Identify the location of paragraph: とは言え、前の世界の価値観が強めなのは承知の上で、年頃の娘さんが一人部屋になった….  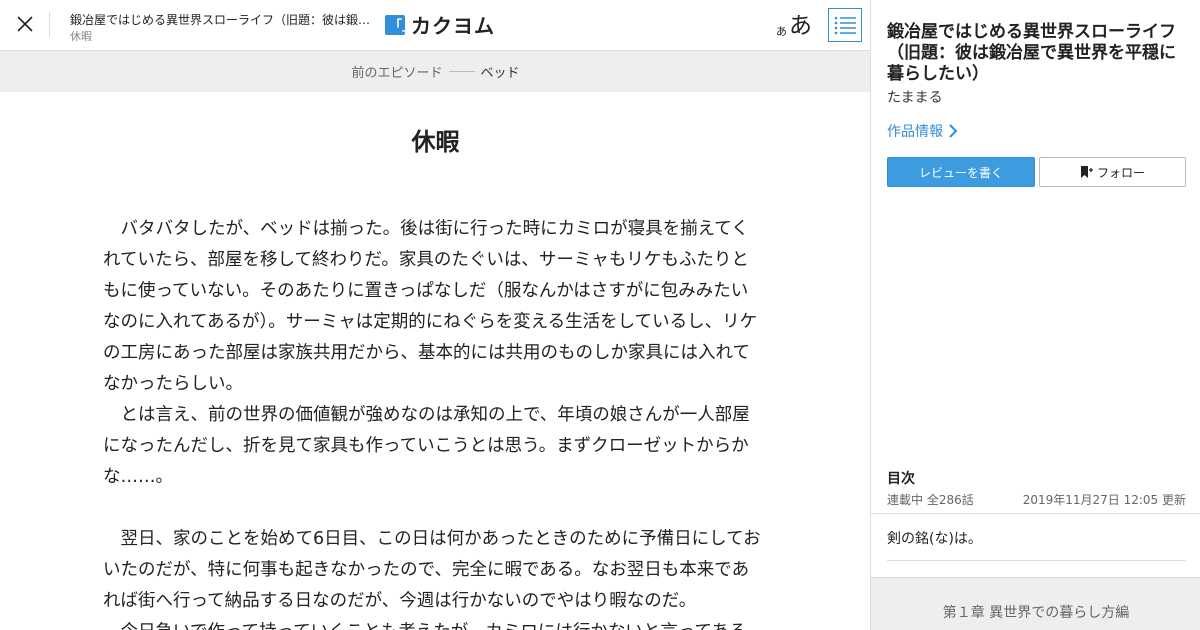
(426, 446).